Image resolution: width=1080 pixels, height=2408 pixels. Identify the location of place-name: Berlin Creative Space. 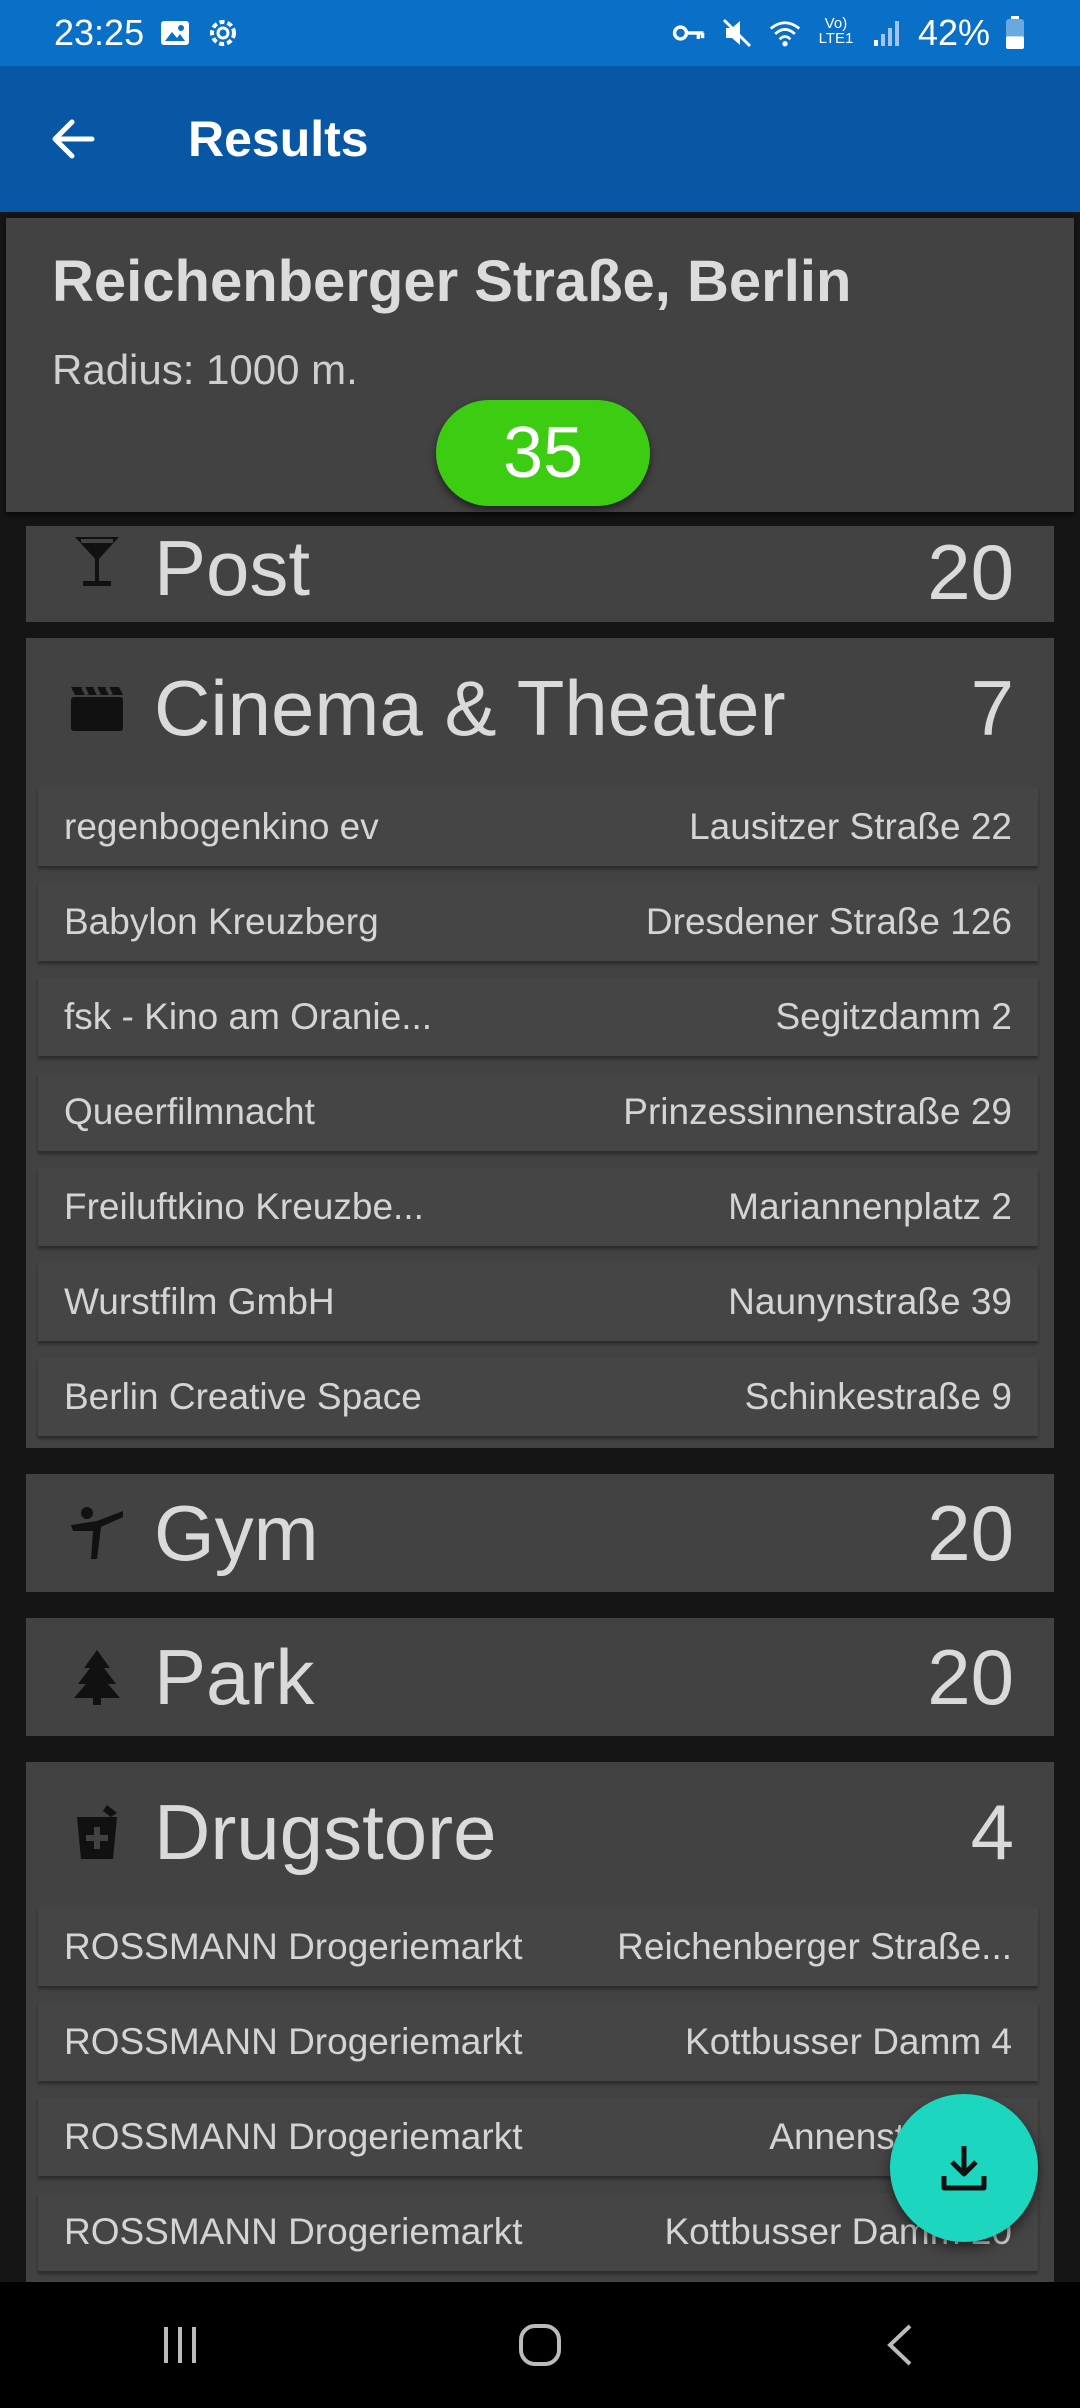
(243, 1396).